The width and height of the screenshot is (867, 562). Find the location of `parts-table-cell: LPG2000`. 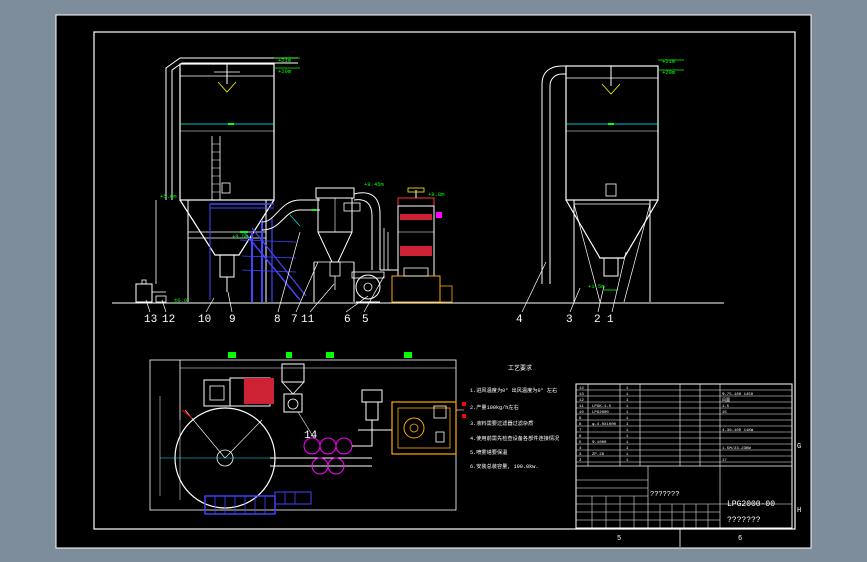

parts-table-cell: LPG2000 is located at coordinates (600, 413).